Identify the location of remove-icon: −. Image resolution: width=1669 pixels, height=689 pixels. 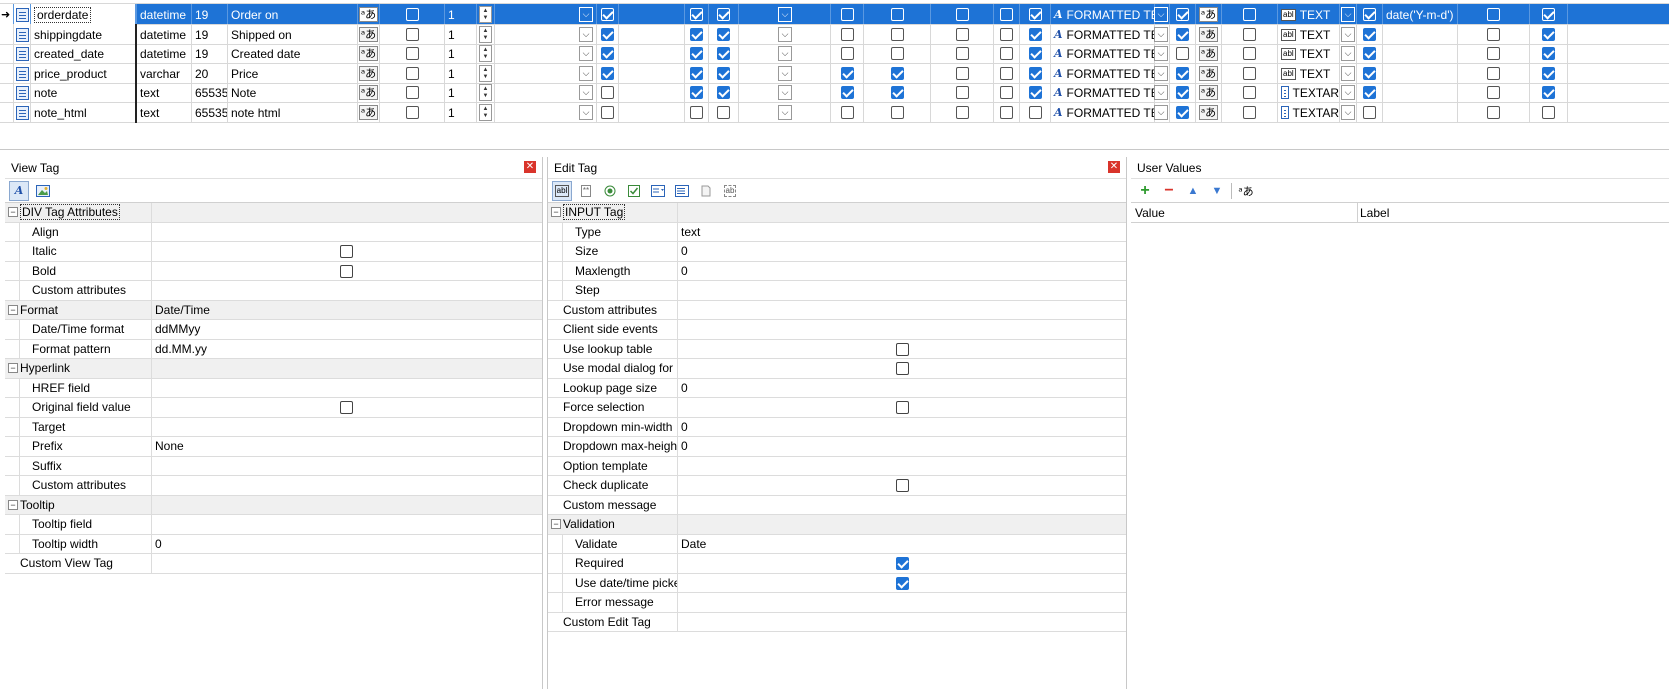
(1169, 191).